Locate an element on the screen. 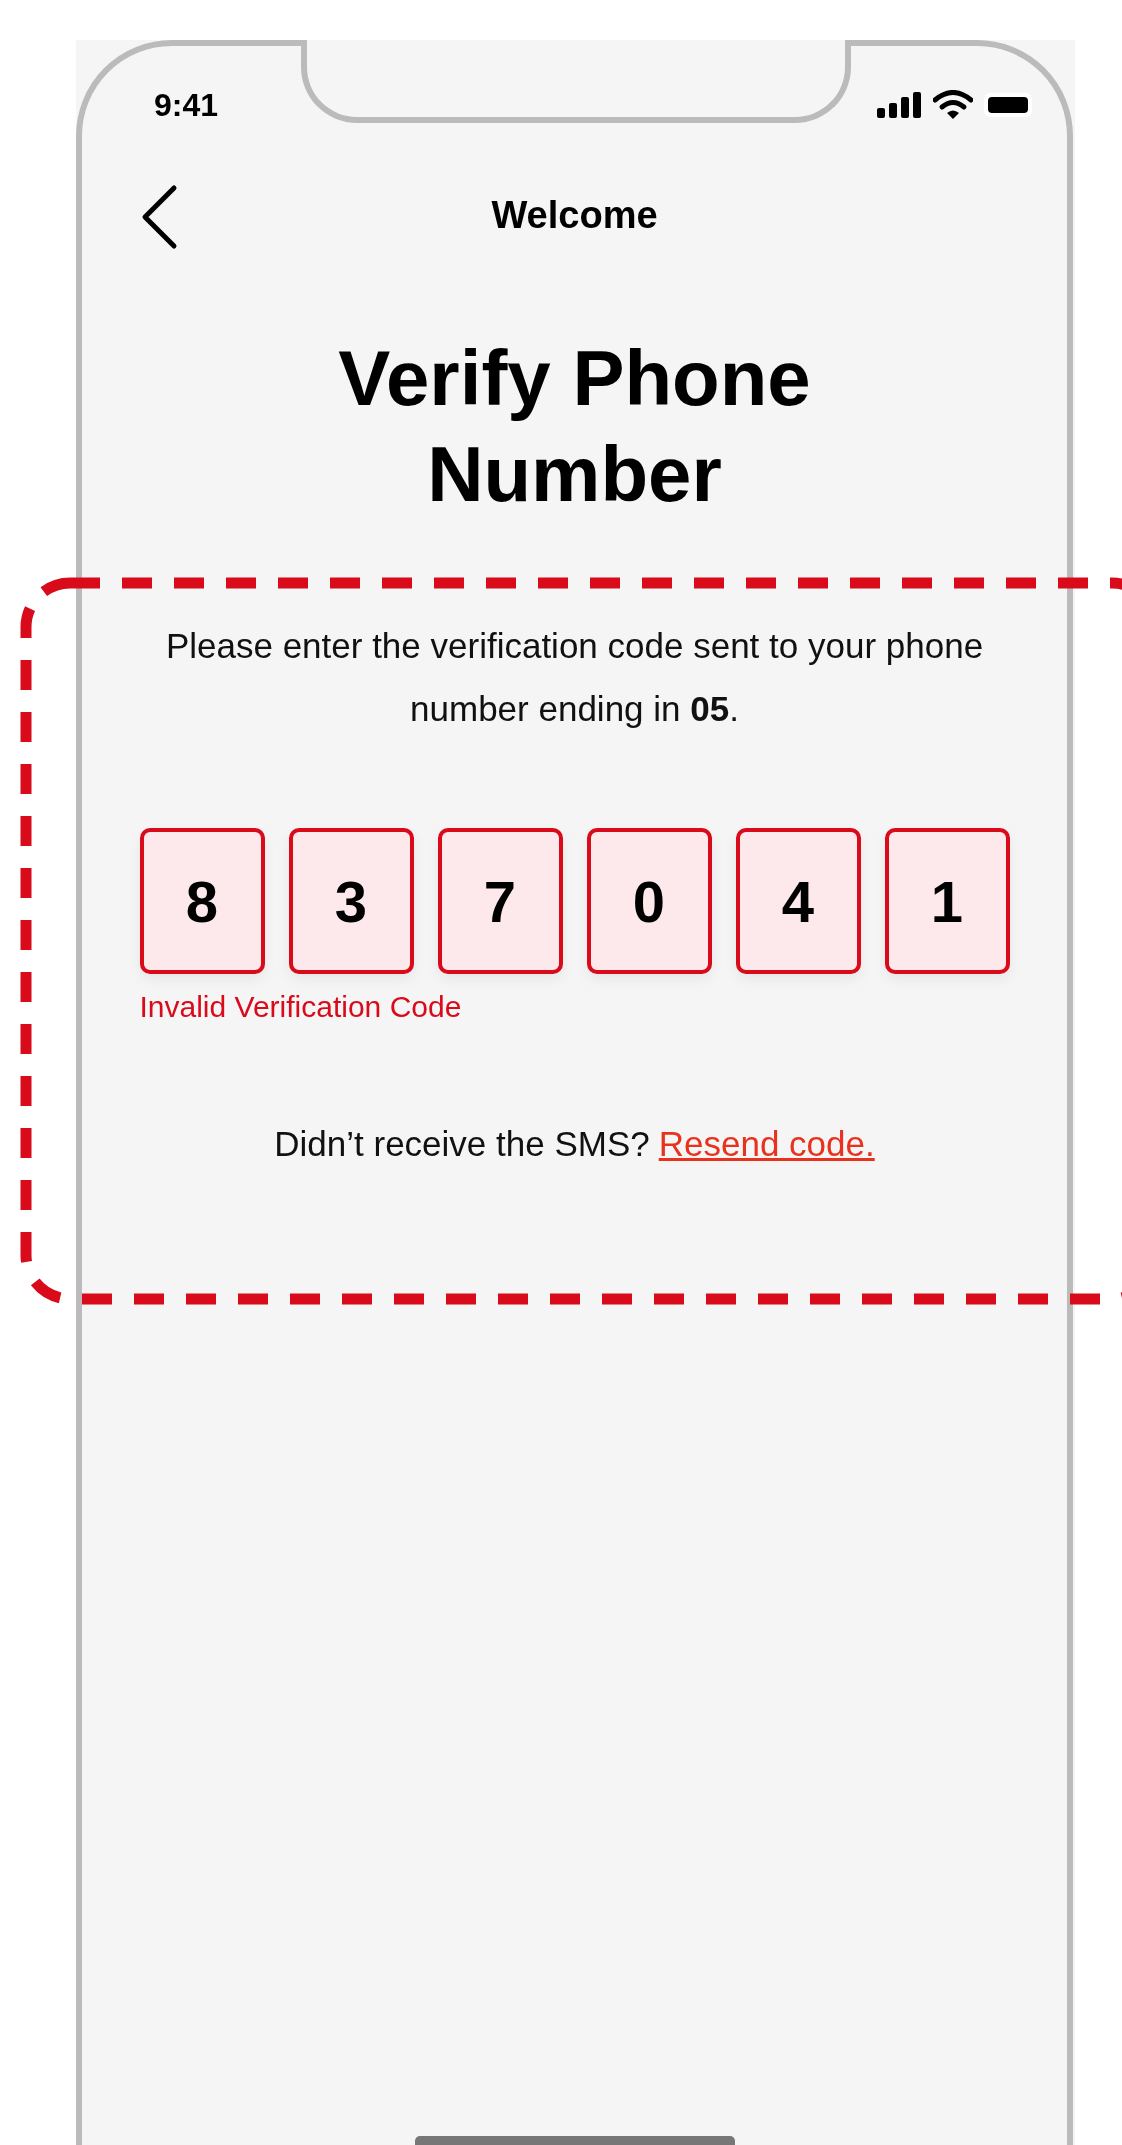 The image size is (1122, 2145). code-digit-field: 7 is located at coordinates (500, 901).